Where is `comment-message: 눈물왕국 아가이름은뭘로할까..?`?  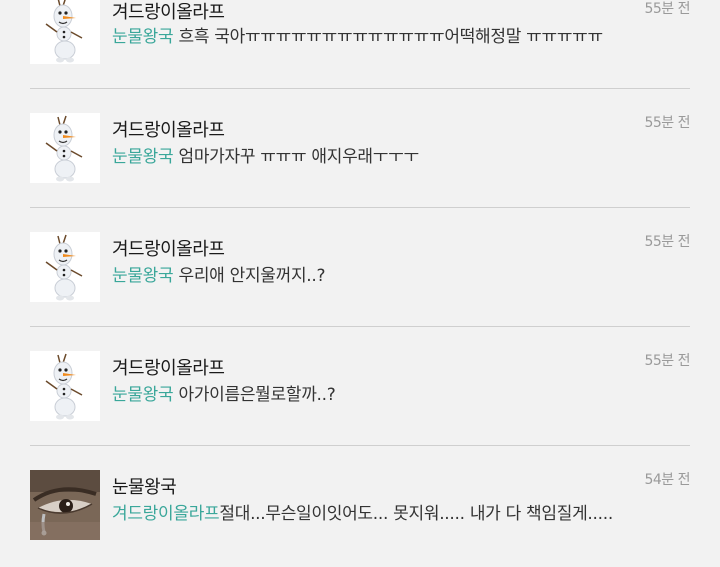
comment-message: 눈물왕국 아가이름은뭘로할까..? is located at coordinates (224, 392).